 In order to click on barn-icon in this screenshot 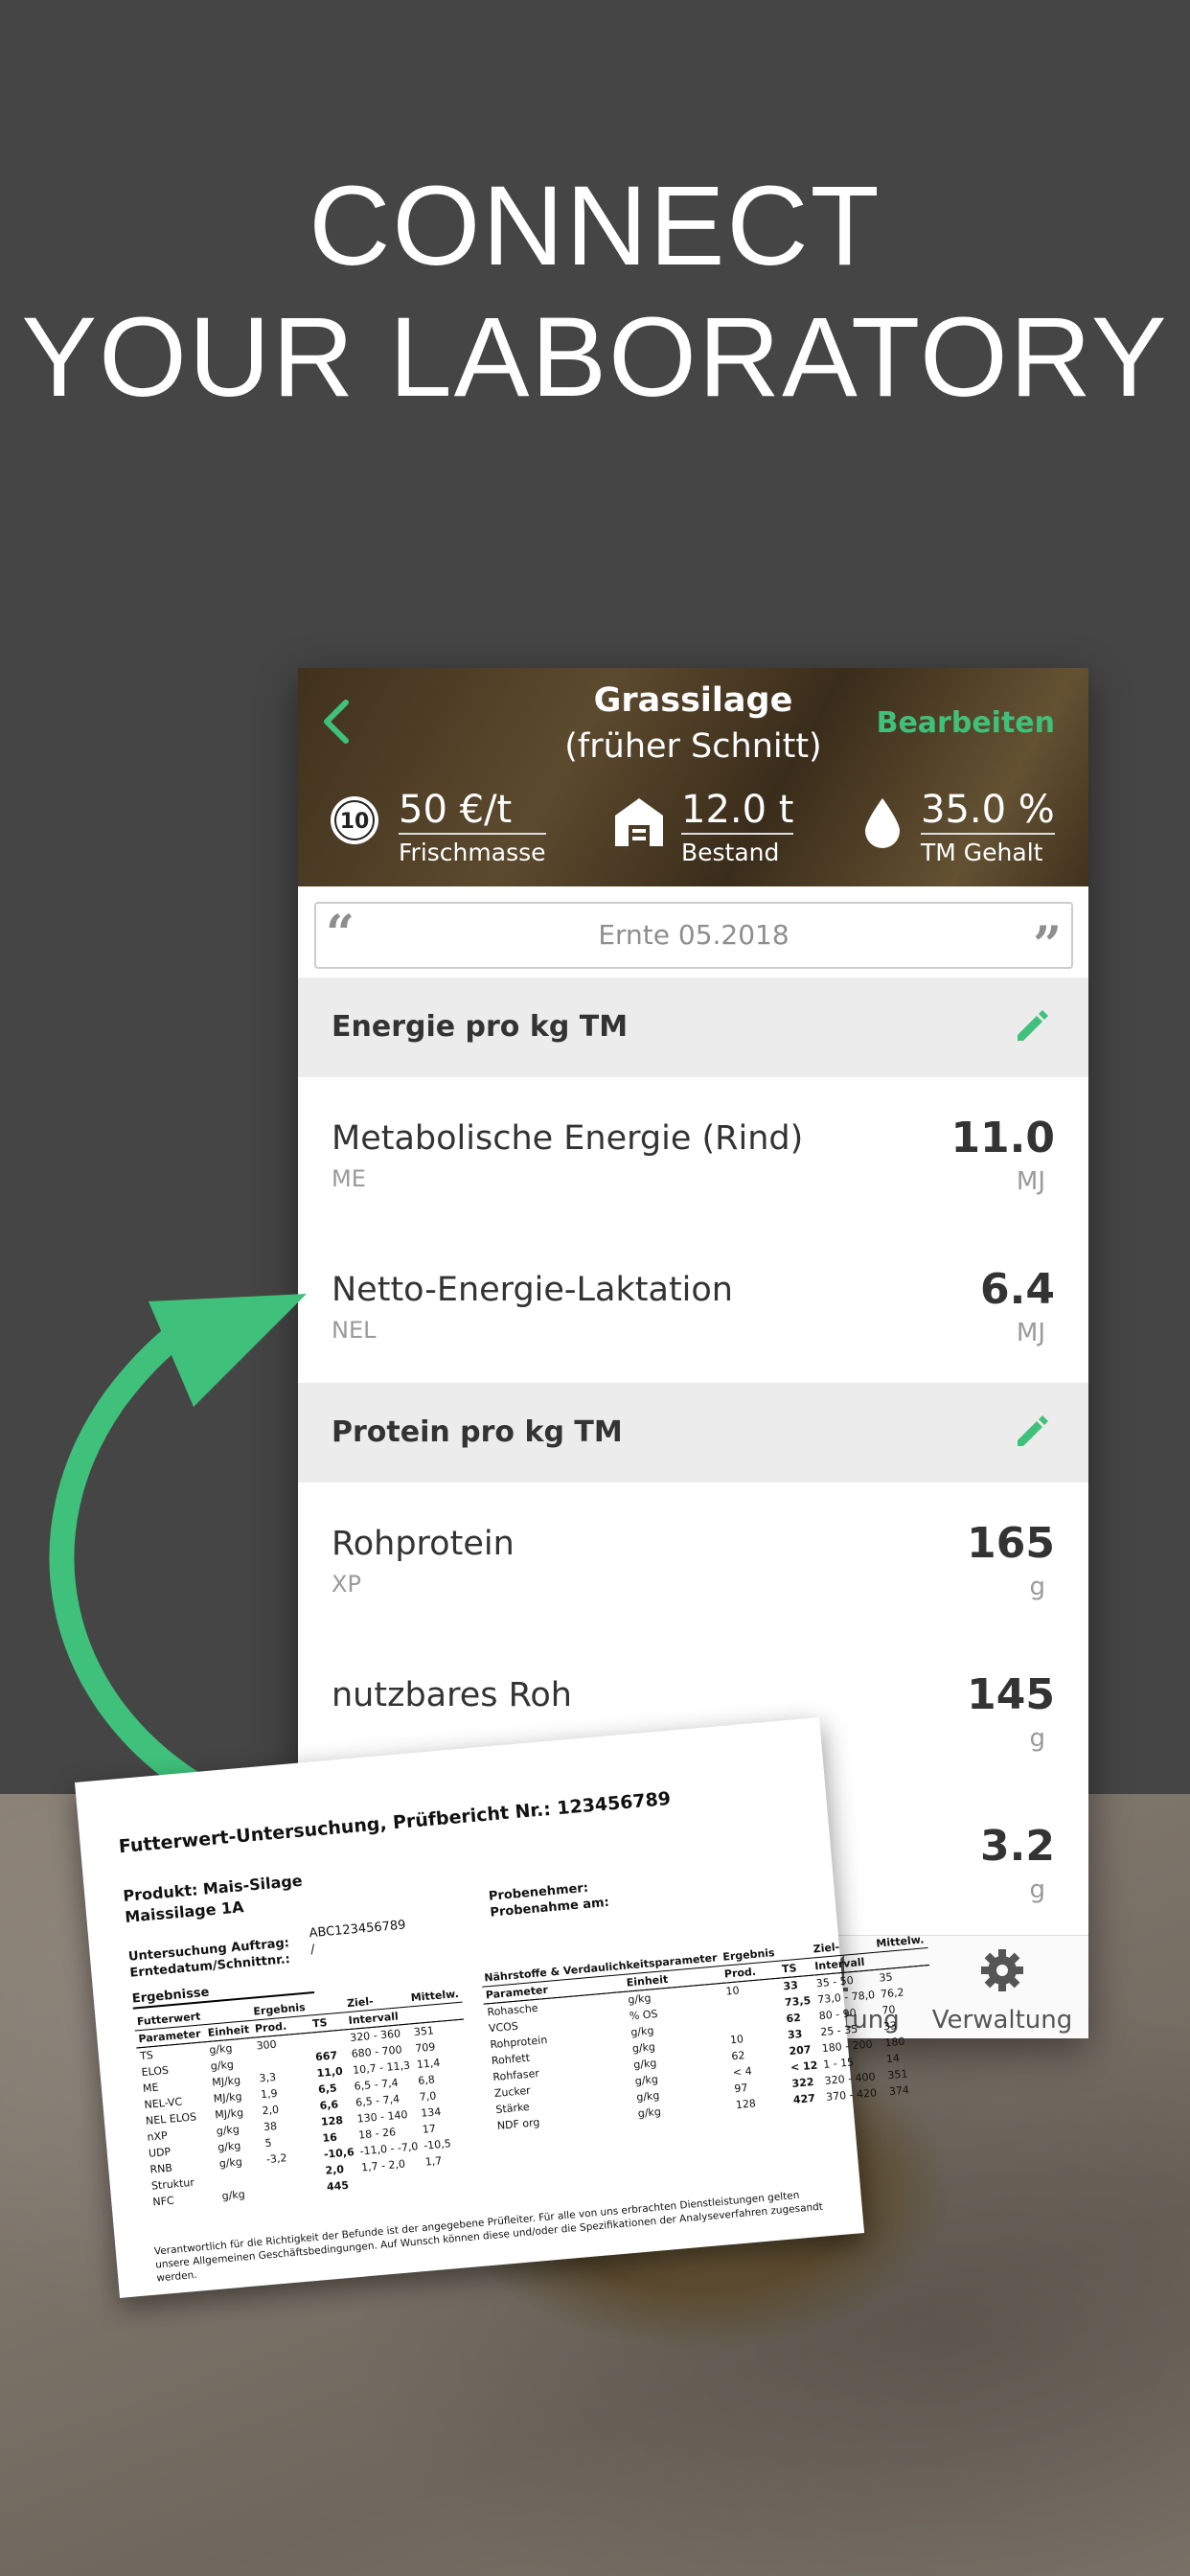, I will do `click(639, 823)`.